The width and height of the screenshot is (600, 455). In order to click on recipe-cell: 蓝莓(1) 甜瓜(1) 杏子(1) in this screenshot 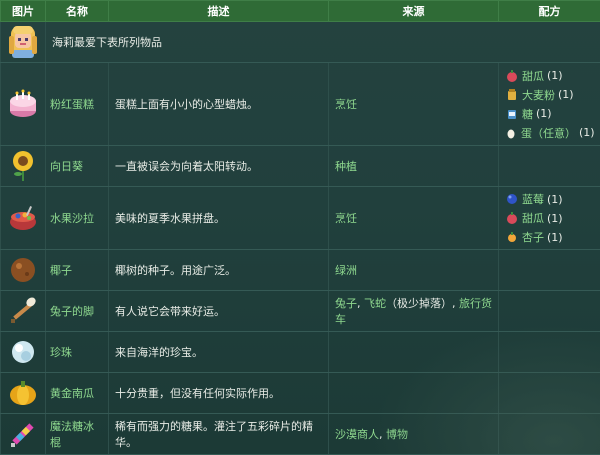, I will do `click(549, 218)`.